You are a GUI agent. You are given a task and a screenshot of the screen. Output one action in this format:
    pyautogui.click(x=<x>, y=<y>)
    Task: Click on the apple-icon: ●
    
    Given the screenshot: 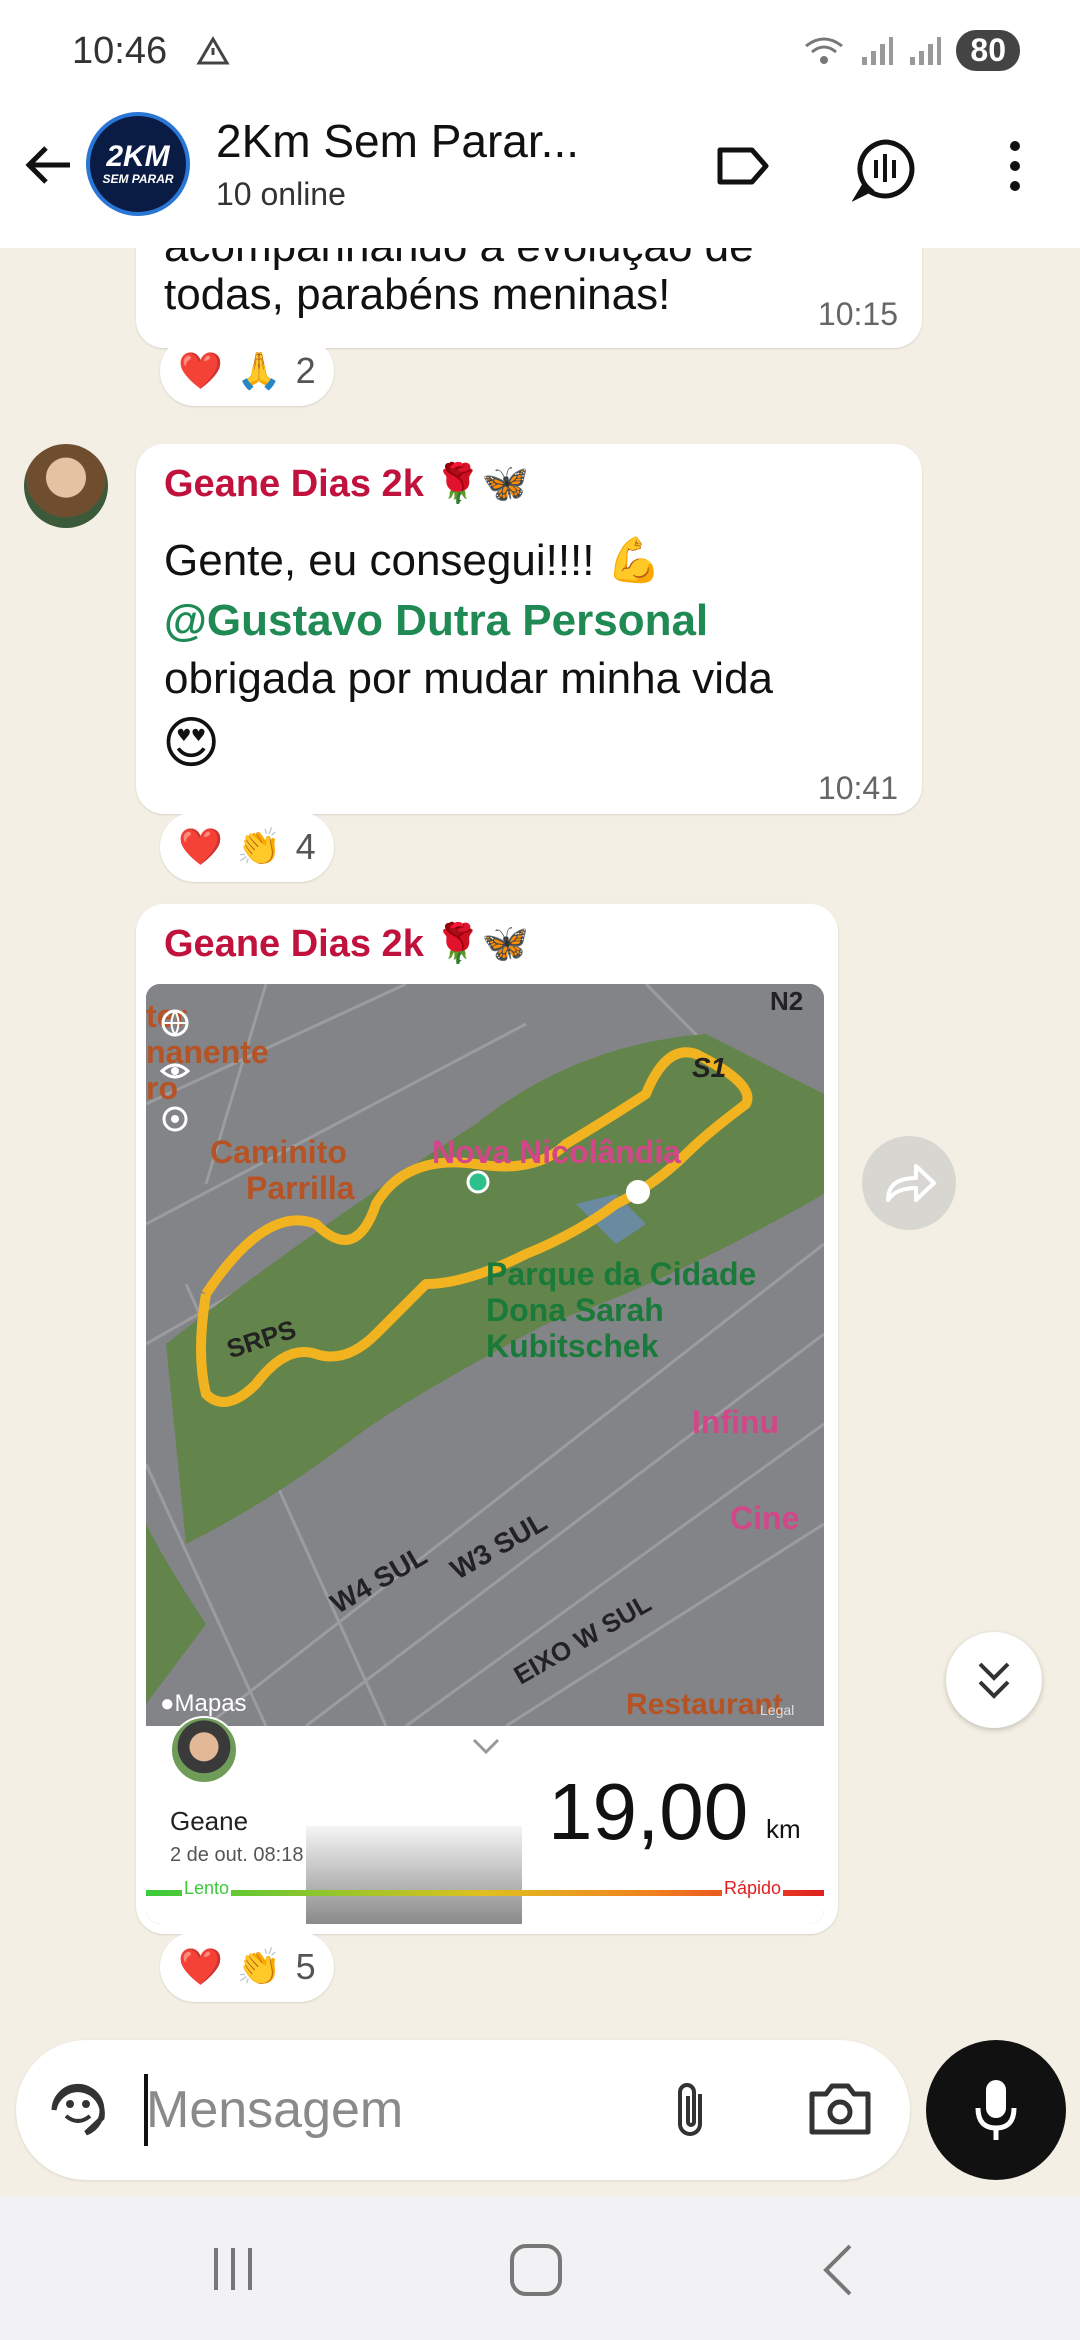 What is the action you would take?
    pyautogui.click(x=167, y=1703)
    